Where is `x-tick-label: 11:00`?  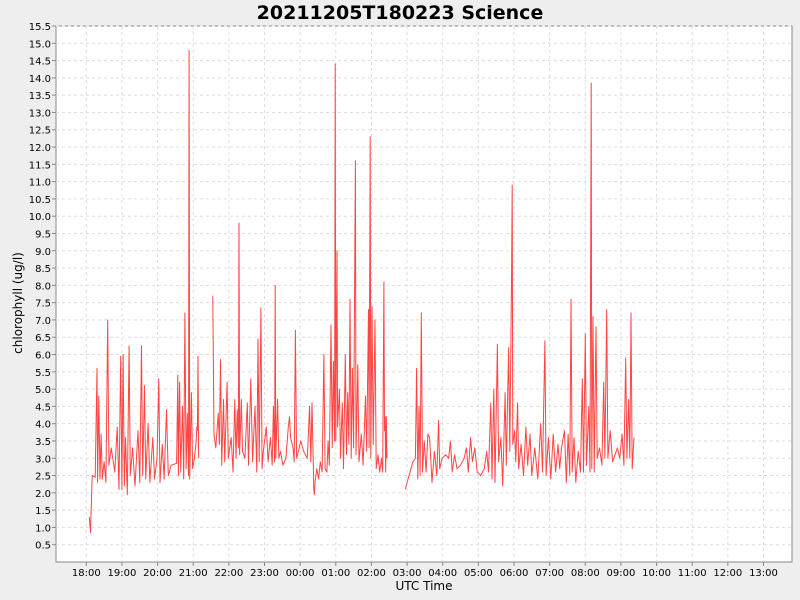
x-tick-label: 11:00 is located at coordinates (692, 573).